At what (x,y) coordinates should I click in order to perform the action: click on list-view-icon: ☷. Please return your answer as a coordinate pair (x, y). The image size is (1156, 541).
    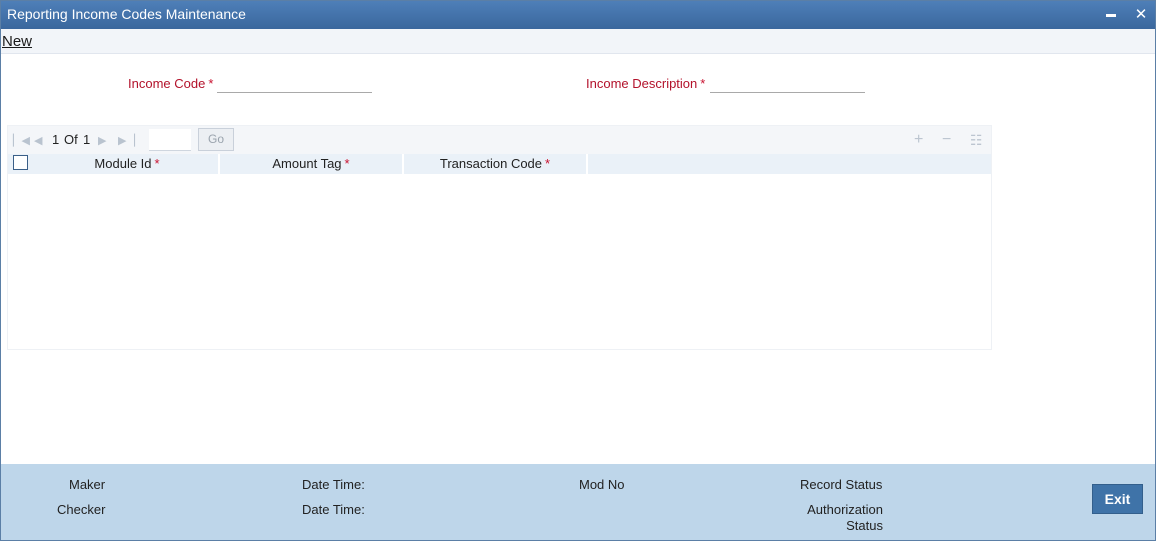
    Looking at the image, I should click on (976, 140).